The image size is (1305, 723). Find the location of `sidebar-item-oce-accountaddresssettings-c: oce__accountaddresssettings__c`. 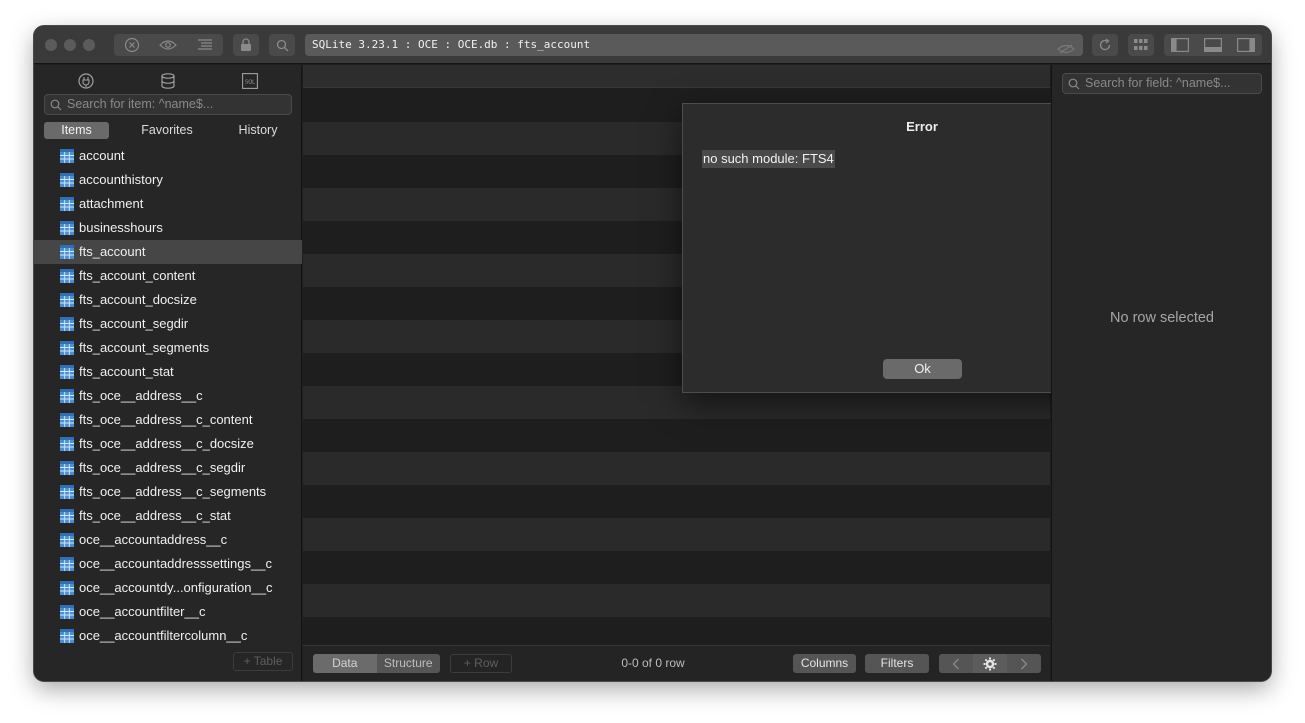

sidebar-item-oce-accountaddresssettings-c: oce__accountaddresssettings__c is located at coordinates (168, 564).